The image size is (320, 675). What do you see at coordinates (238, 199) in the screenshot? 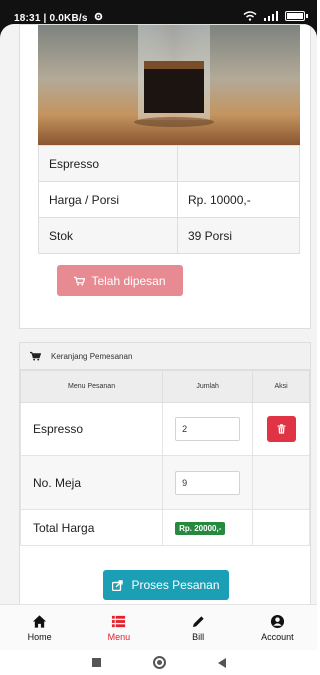
I see `price-value: Rp. 10000,-` at bounding box center [238, 199].